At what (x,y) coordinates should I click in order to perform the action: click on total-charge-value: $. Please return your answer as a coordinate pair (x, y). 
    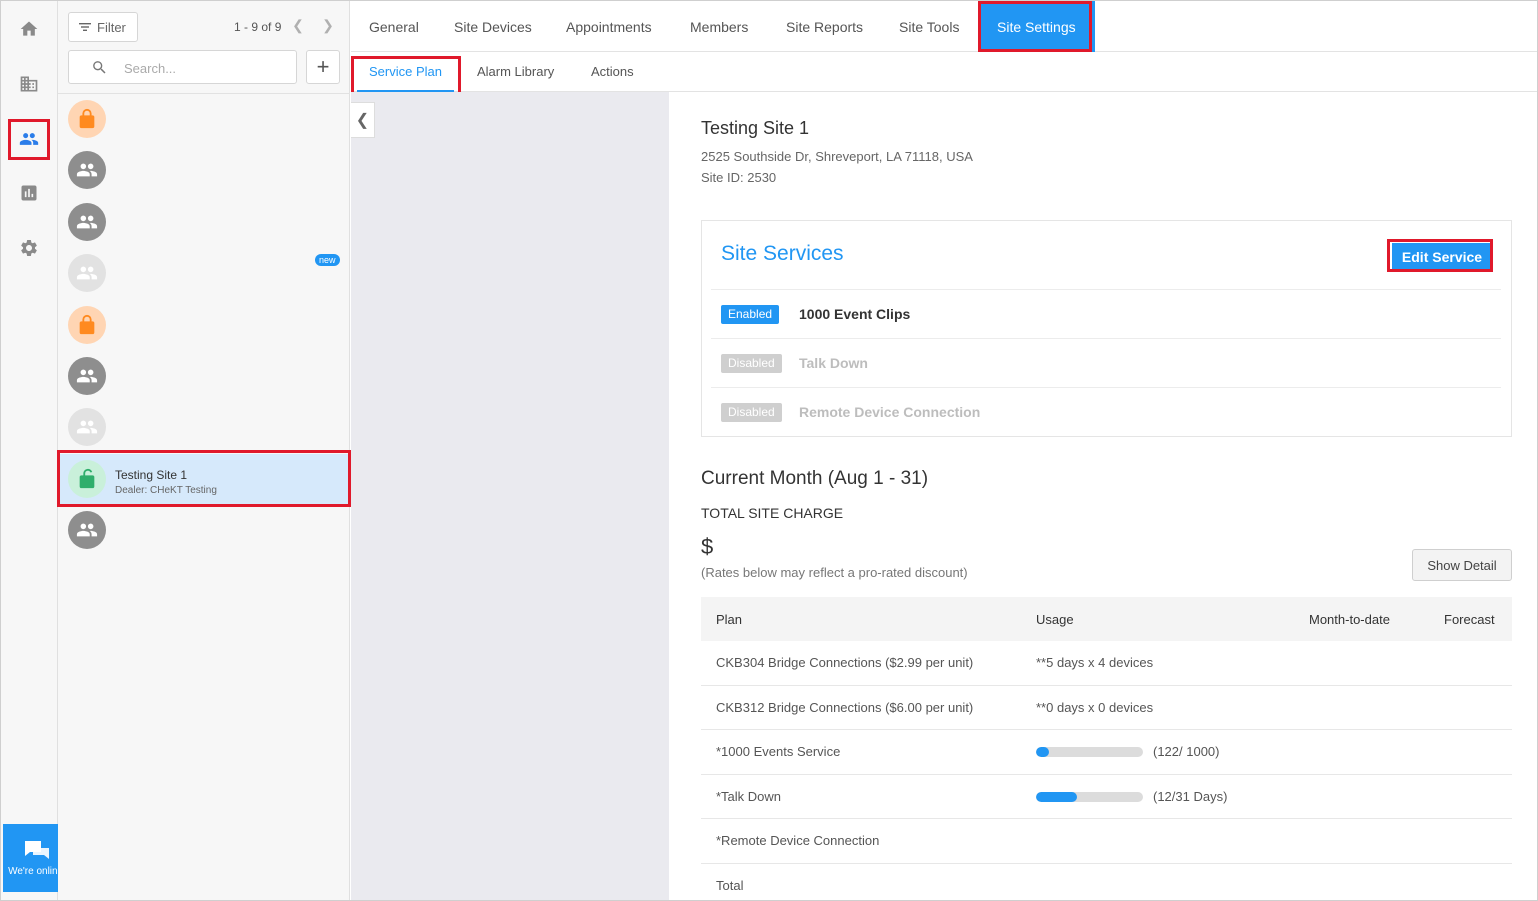
    Looking at the image, I should click on (707, 546).